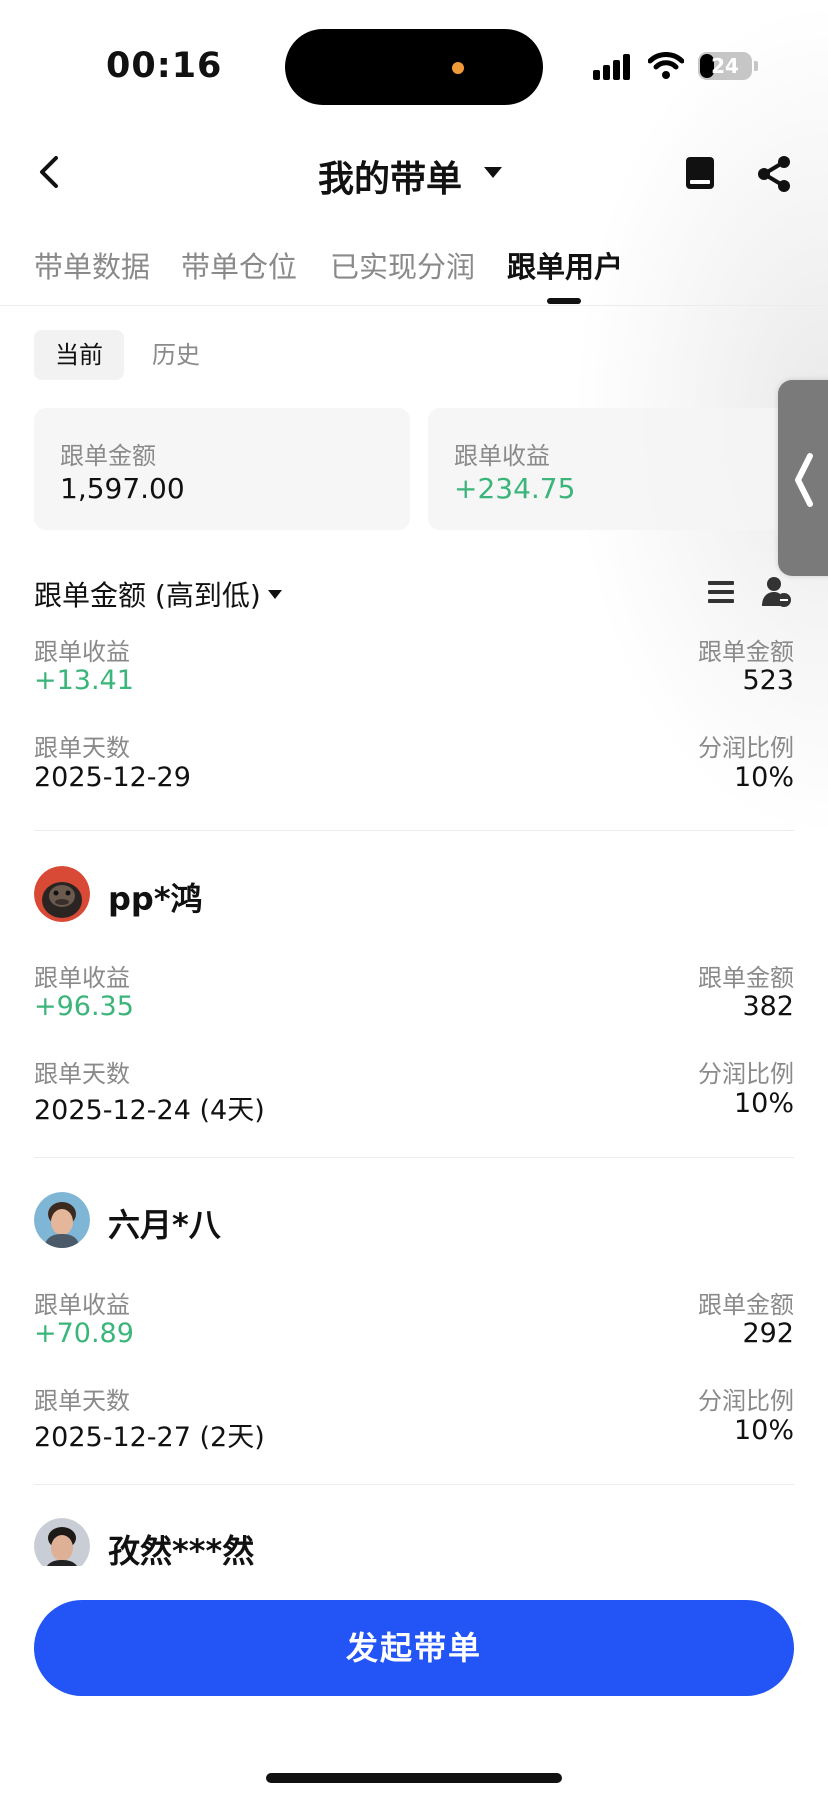 This screenshot has height=1801, width=828. I want to click on record-profit-value: +96.35, so click(84, 1006).